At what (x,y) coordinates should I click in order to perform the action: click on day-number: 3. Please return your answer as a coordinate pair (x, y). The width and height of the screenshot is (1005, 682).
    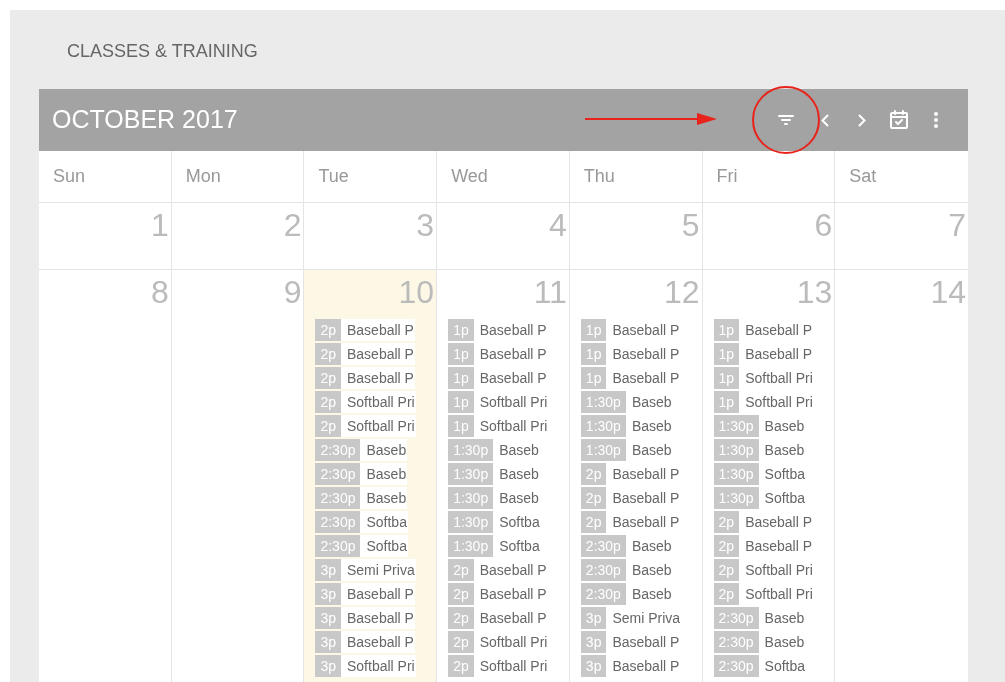
    Looking at the image, I should click on (425, 225).